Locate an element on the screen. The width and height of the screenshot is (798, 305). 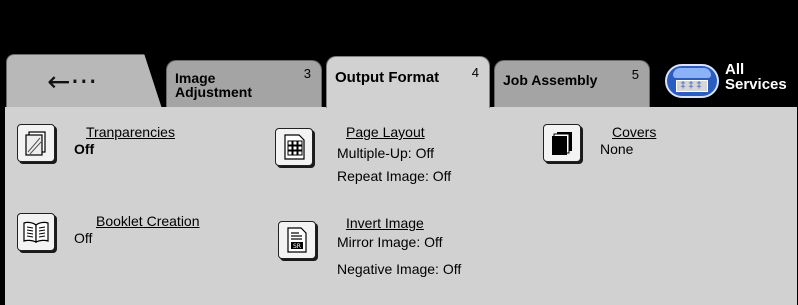
tab-label: Job Assembly is located at coordinates (550, 80).